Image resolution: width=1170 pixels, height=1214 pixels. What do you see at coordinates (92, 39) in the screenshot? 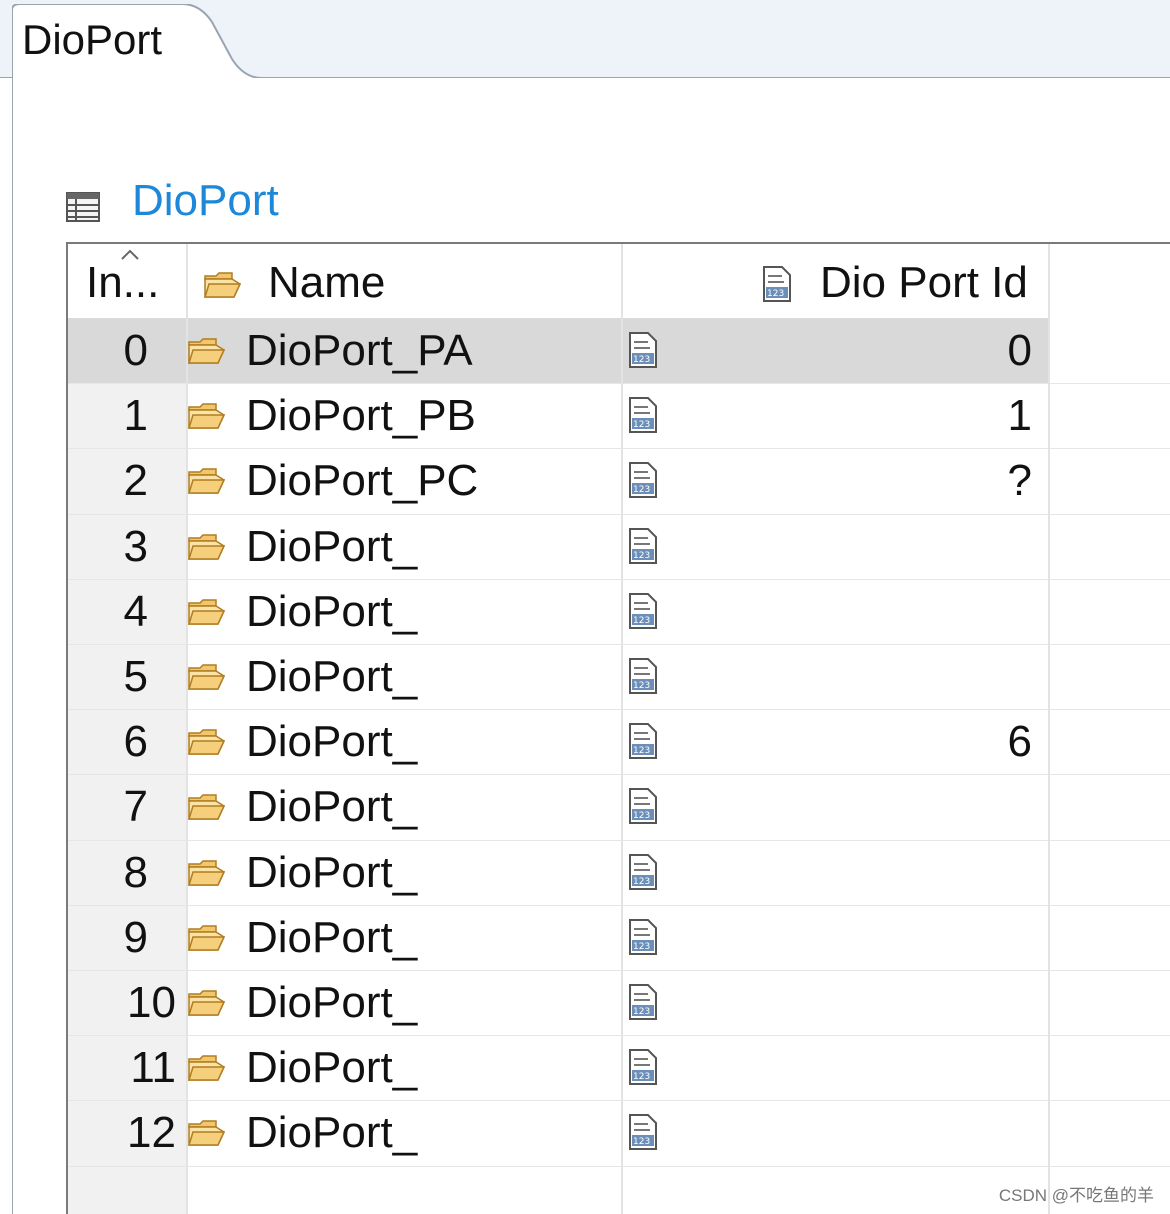
I see `editor-tab-label: DioPort` at bounding box center [92, 39].